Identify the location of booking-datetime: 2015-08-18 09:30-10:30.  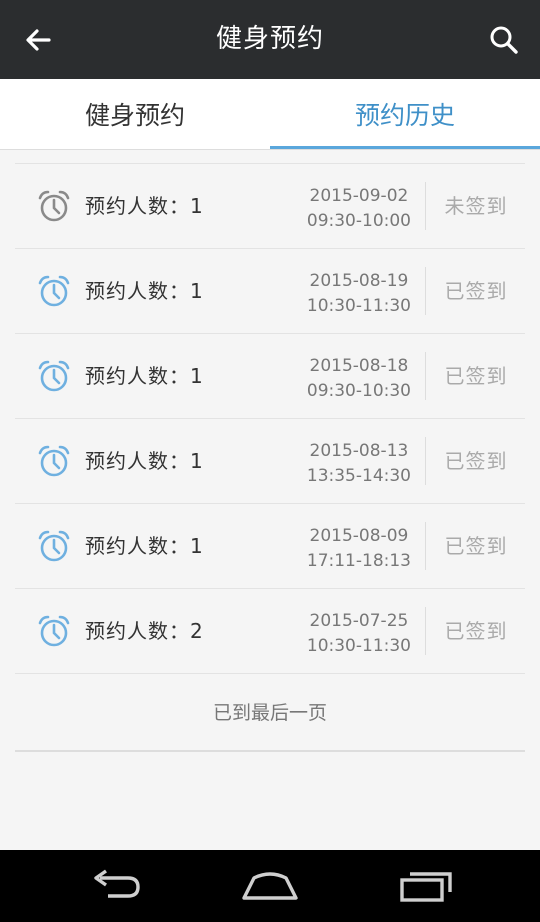
(359, 379).